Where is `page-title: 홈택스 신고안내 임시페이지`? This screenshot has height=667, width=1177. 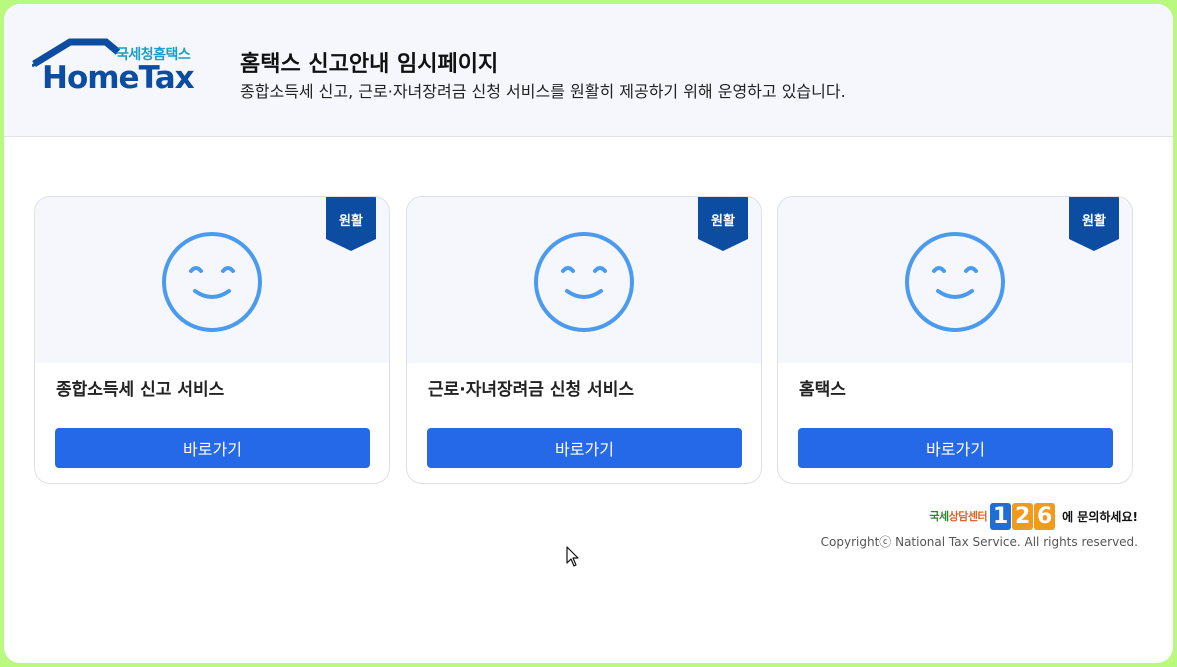 page-title: 홈택스 신고안내 임시페이지 is located at coordinates (369, 64).